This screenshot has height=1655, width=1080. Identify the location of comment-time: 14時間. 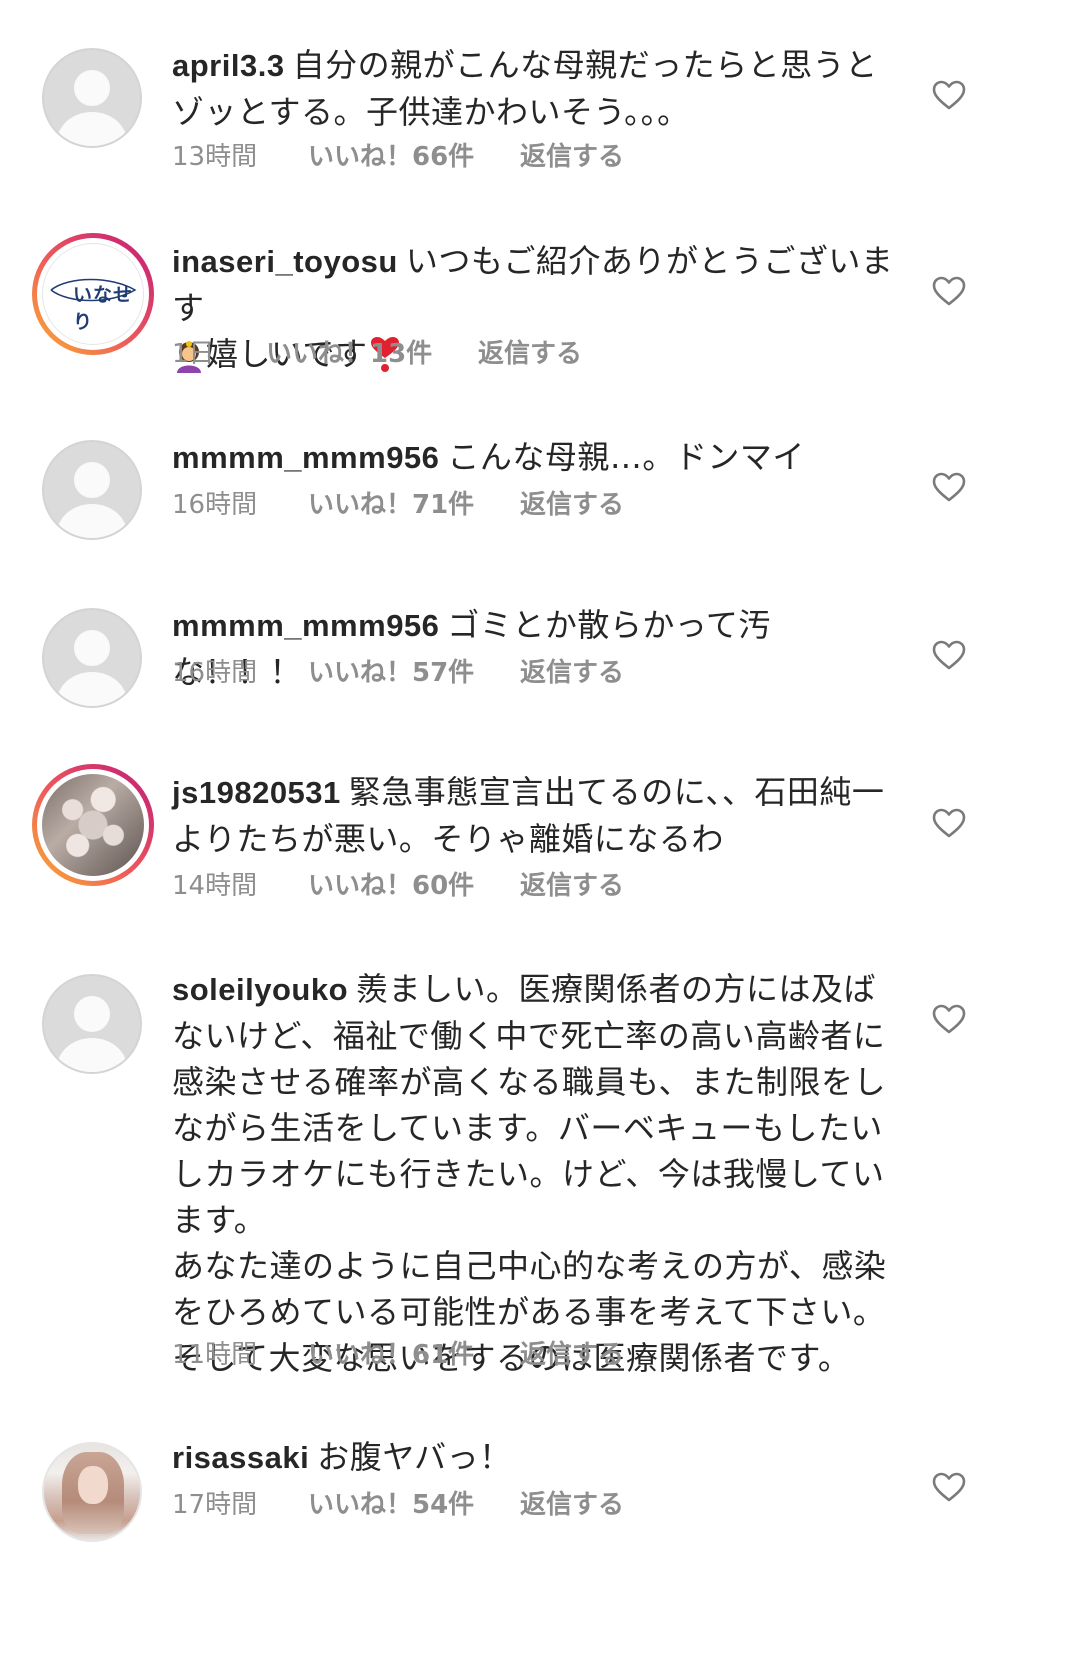
(215, 886).